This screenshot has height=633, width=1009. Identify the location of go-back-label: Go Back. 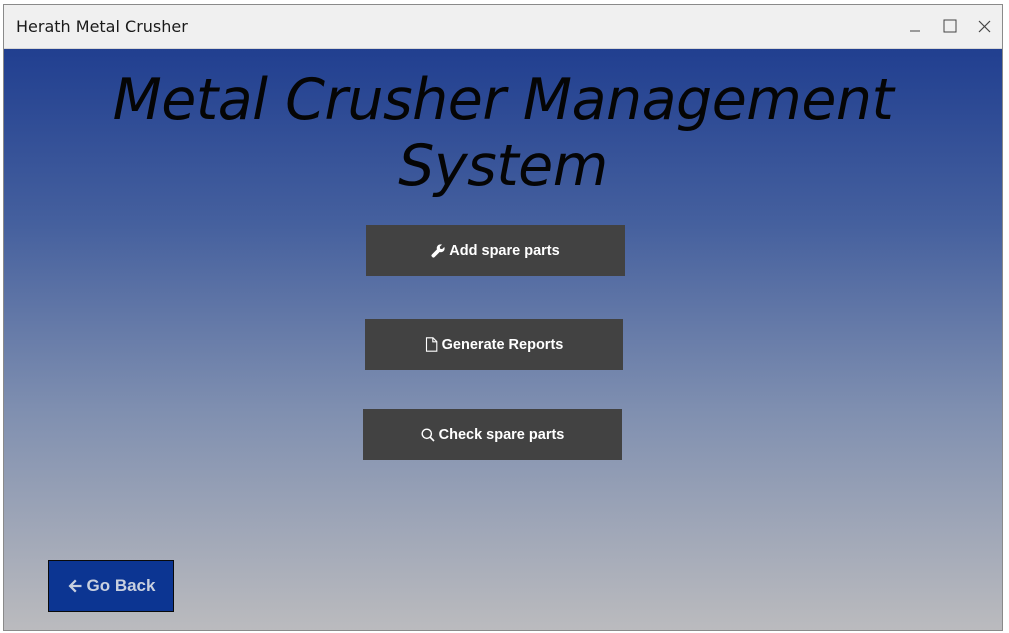
(121, 585).